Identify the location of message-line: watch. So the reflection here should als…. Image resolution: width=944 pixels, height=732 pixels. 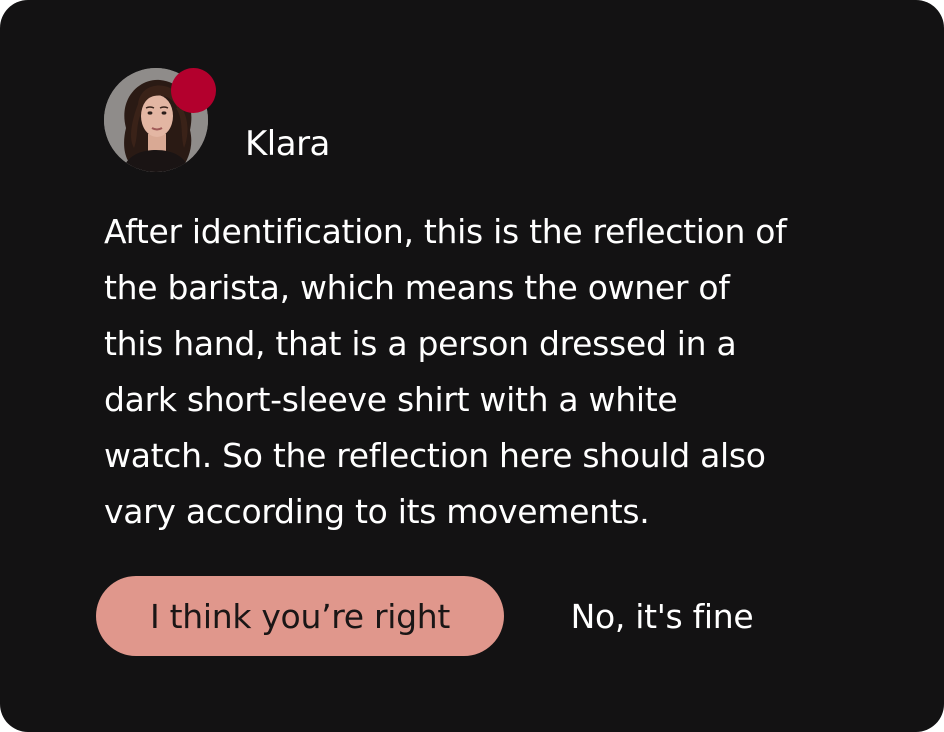
(435, 455).